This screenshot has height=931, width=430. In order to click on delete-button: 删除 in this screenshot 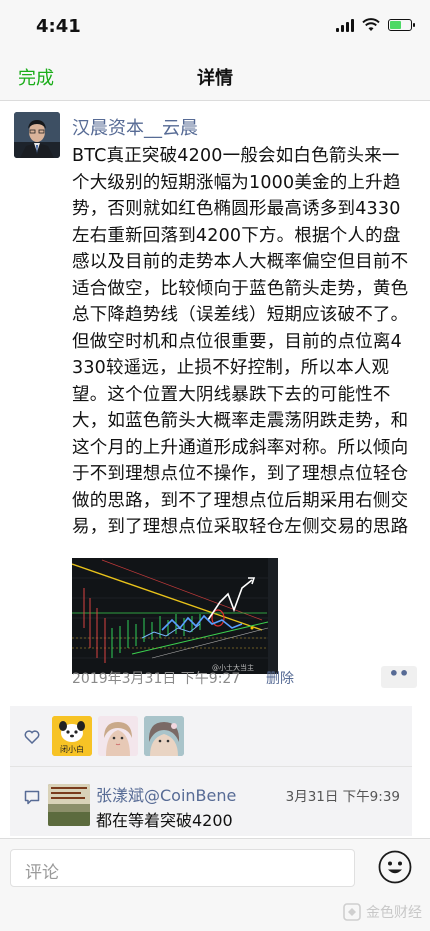, I will do `click(280, 678)`.